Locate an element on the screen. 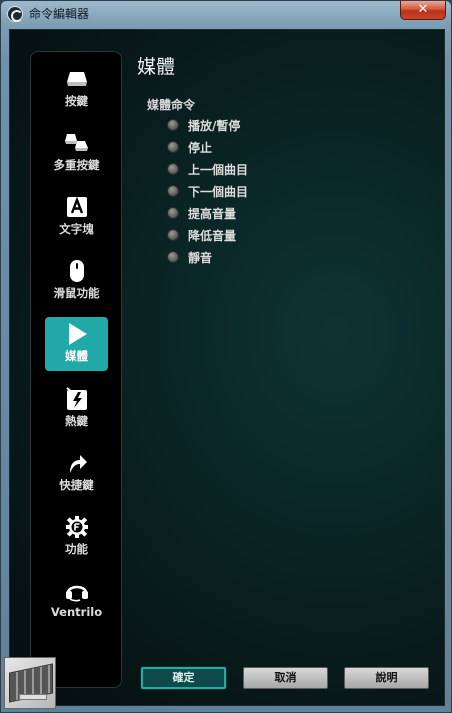 The image size is (452, 713). sidebar-item-key: 按鍵 is located at coordinates (76, 89).